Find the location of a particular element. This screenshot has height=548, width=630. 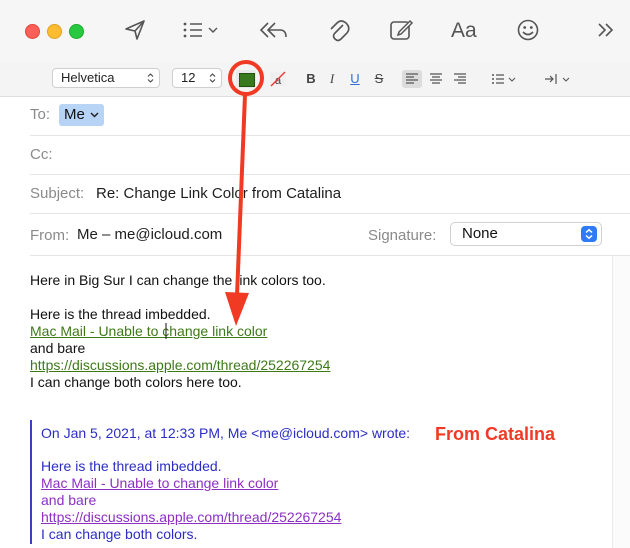

recipient-name: Me is located at coordinates (74, 114).